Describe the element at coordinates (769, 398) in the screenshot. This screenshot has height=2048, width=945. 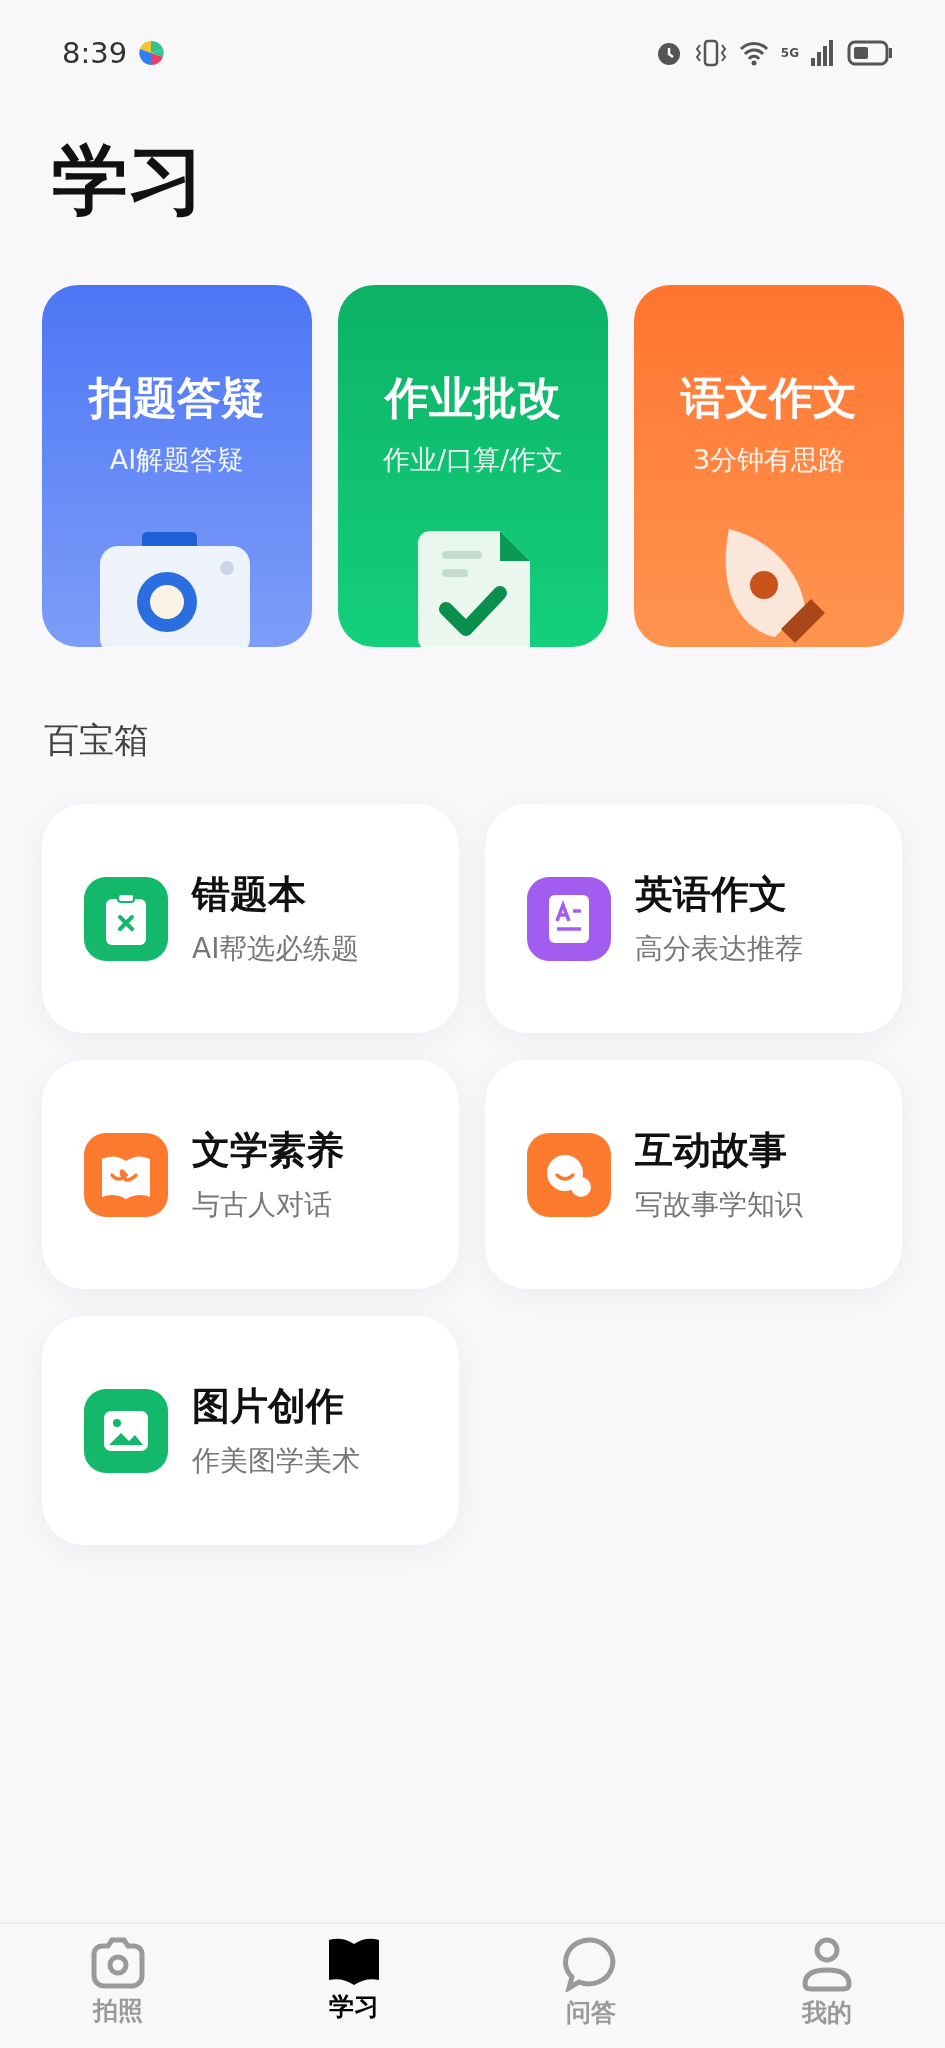
I see `feature-title: 语文作文` at that location.